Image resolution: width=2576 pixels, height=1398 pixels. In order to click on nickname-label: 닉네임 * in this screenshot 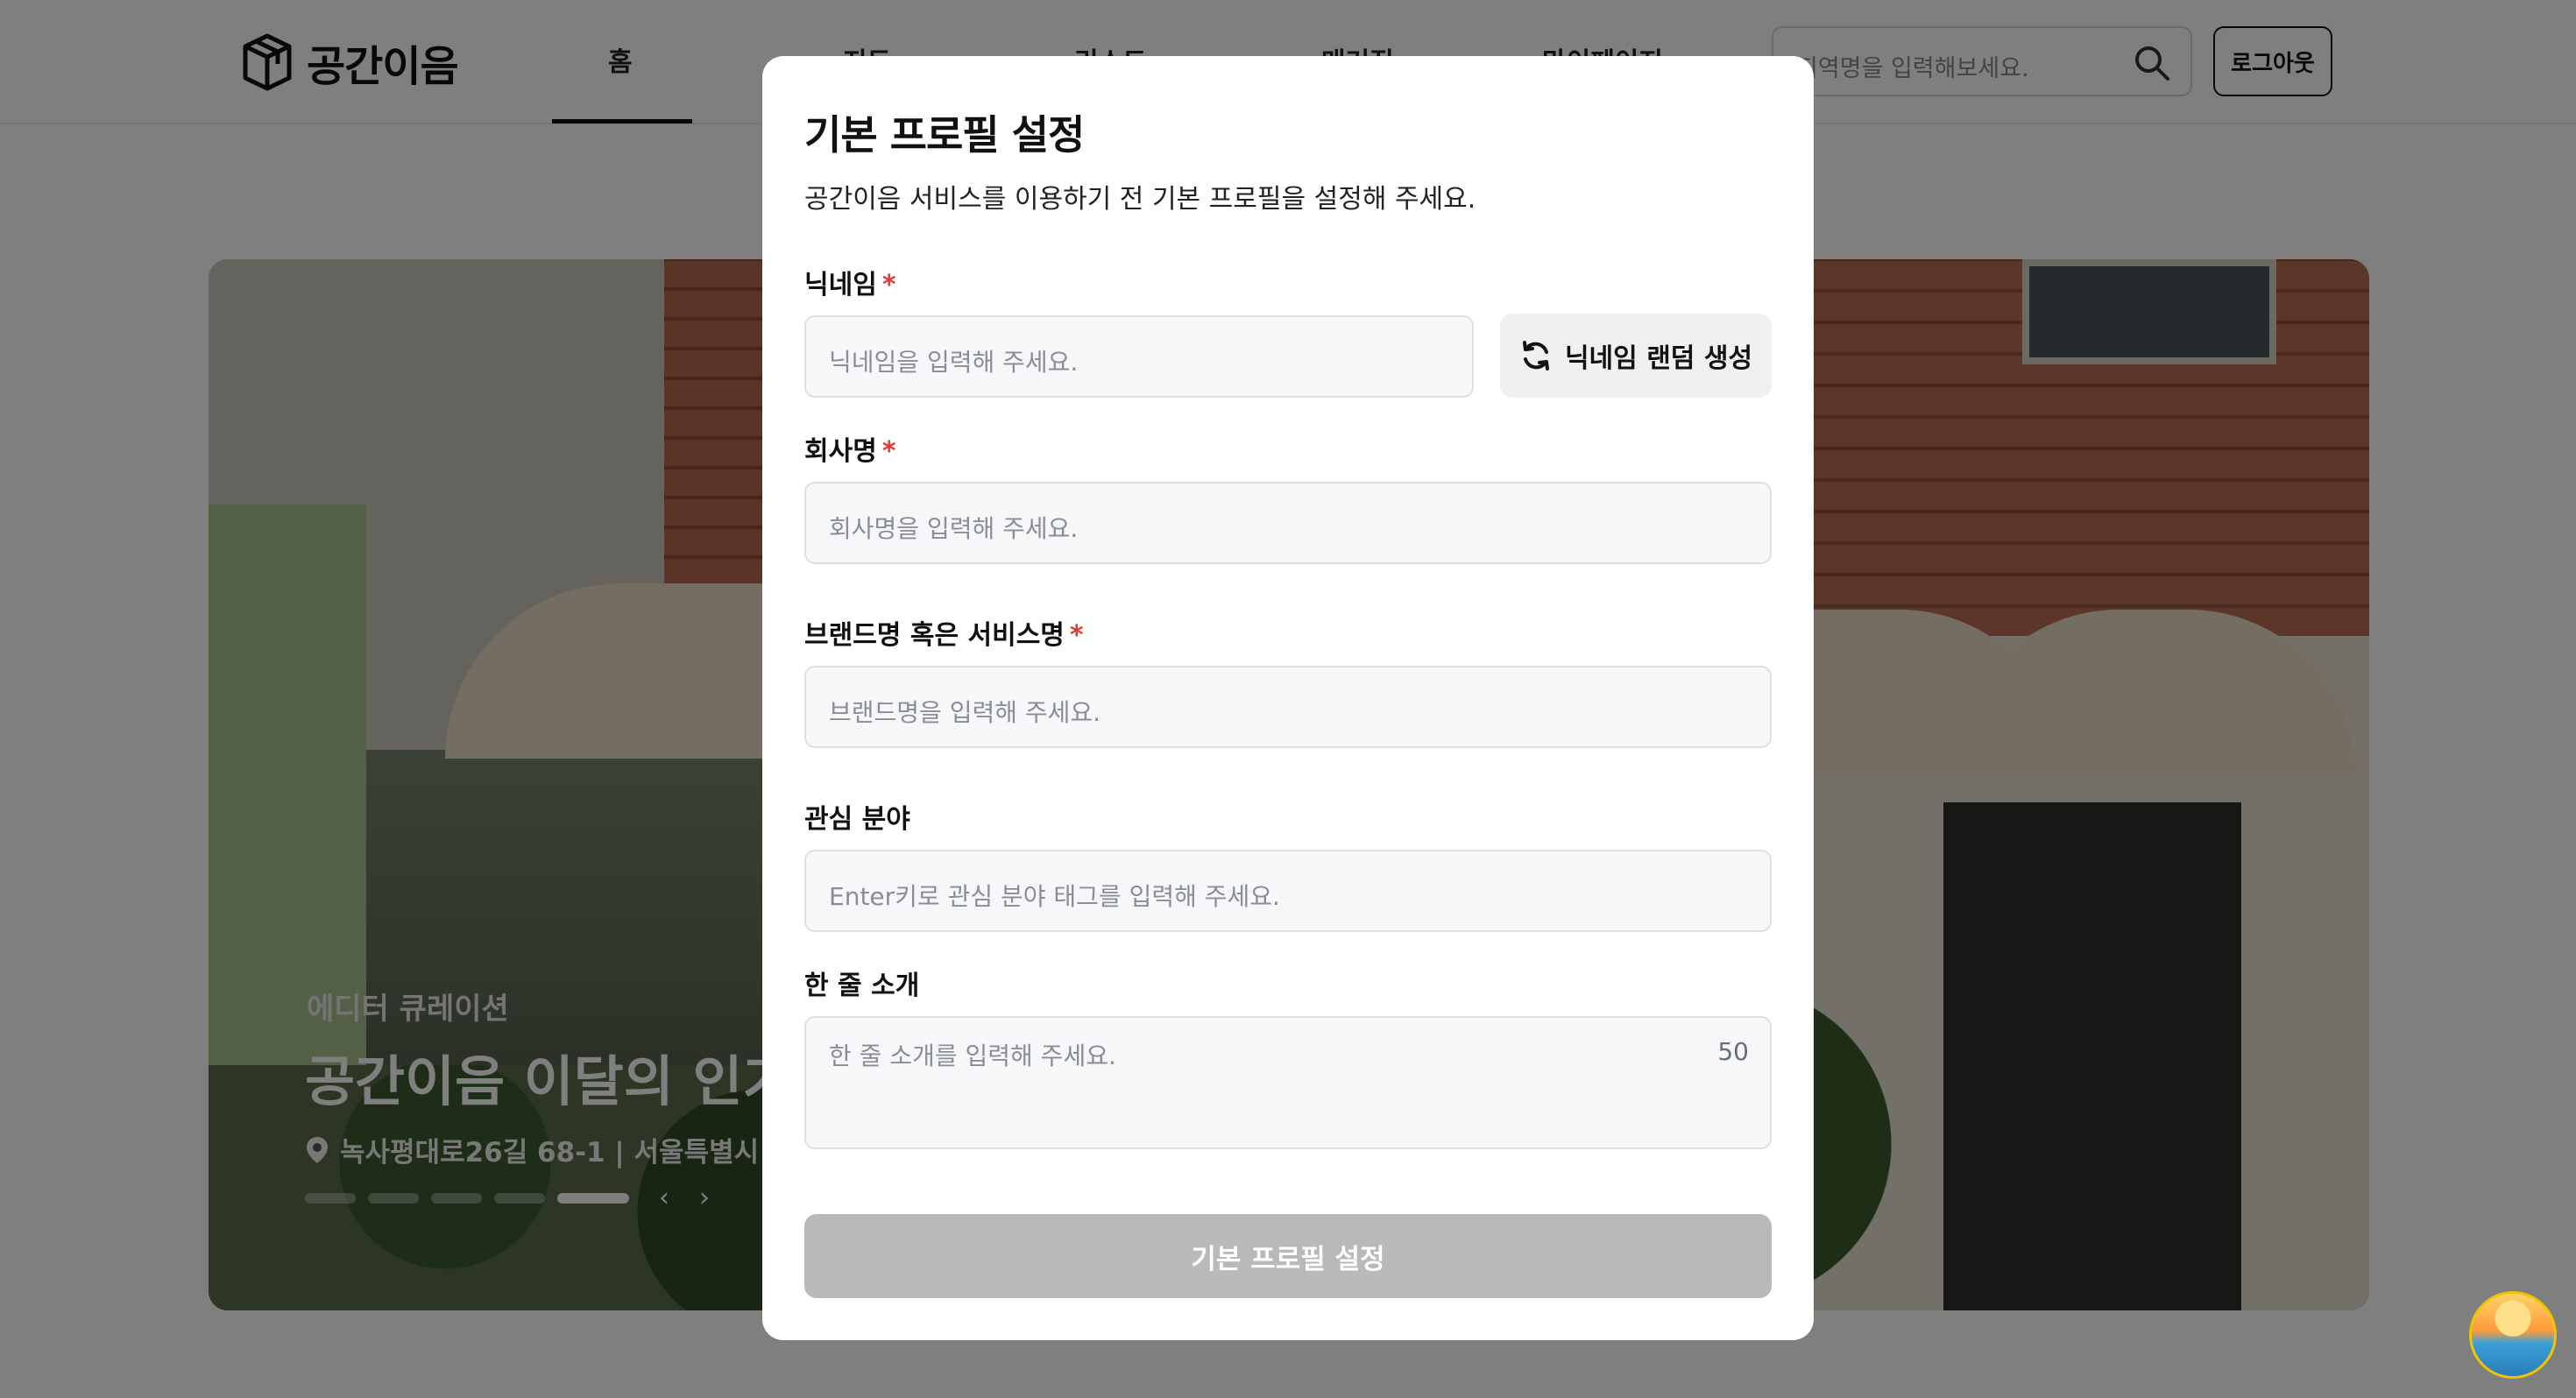, I will do `click(850, 282)`.